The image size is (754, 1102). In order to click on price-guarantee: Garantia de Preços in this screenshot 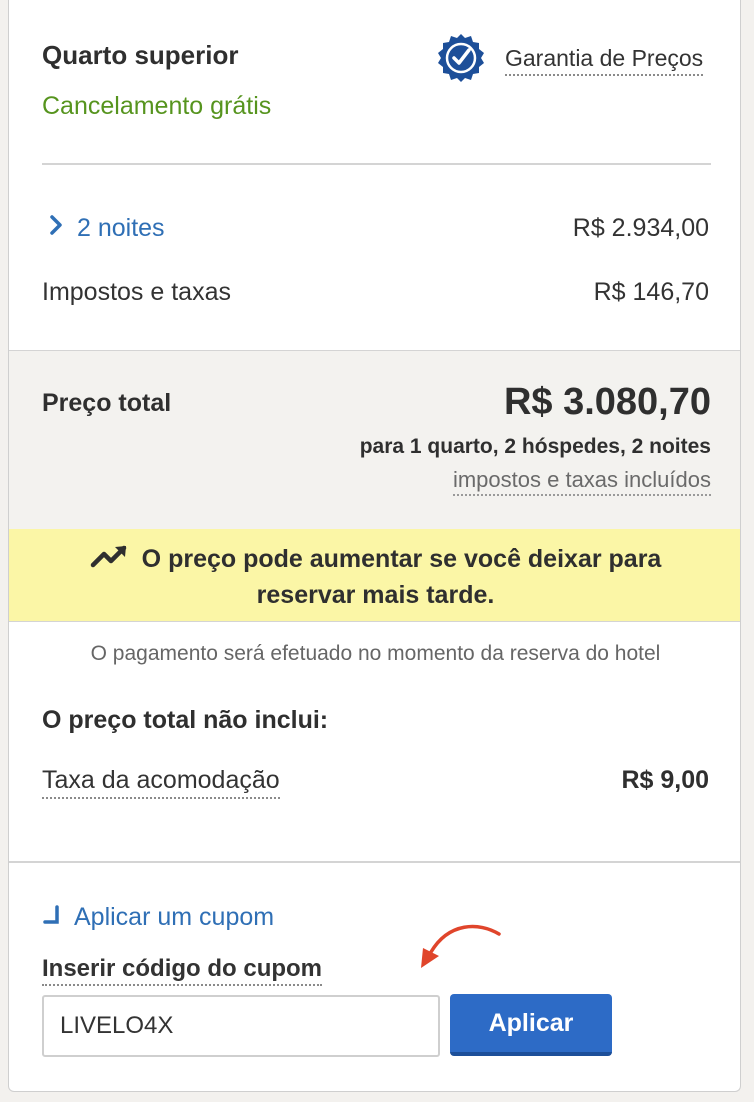, I will do `click(569, 60)`.